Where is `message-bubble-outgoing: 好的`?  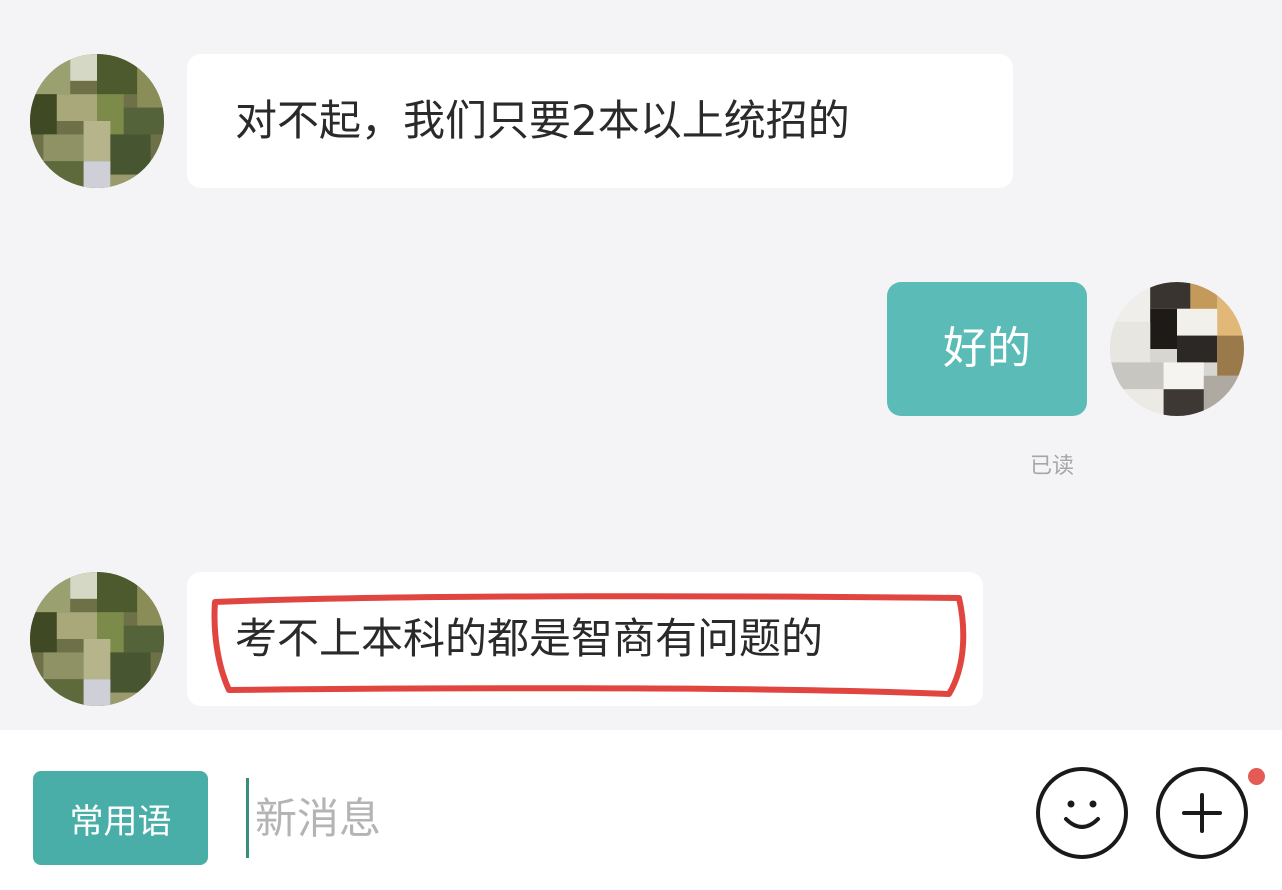
message-bubble-outgoing: 好的 is located at coordinates (987, 349).